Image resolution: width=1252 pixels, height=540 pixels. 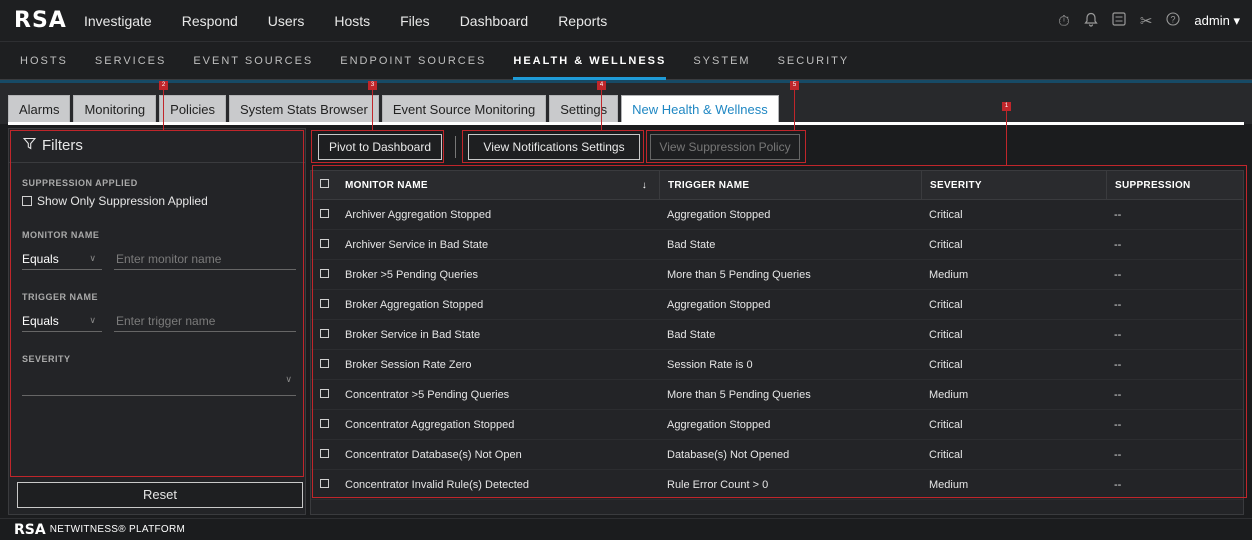 What do you see at coordinates (413, 61) in the screenshot?
I see `subnav-endpoint-sources: ENDPOINT SOURCES` at bounding box center [413, 61].